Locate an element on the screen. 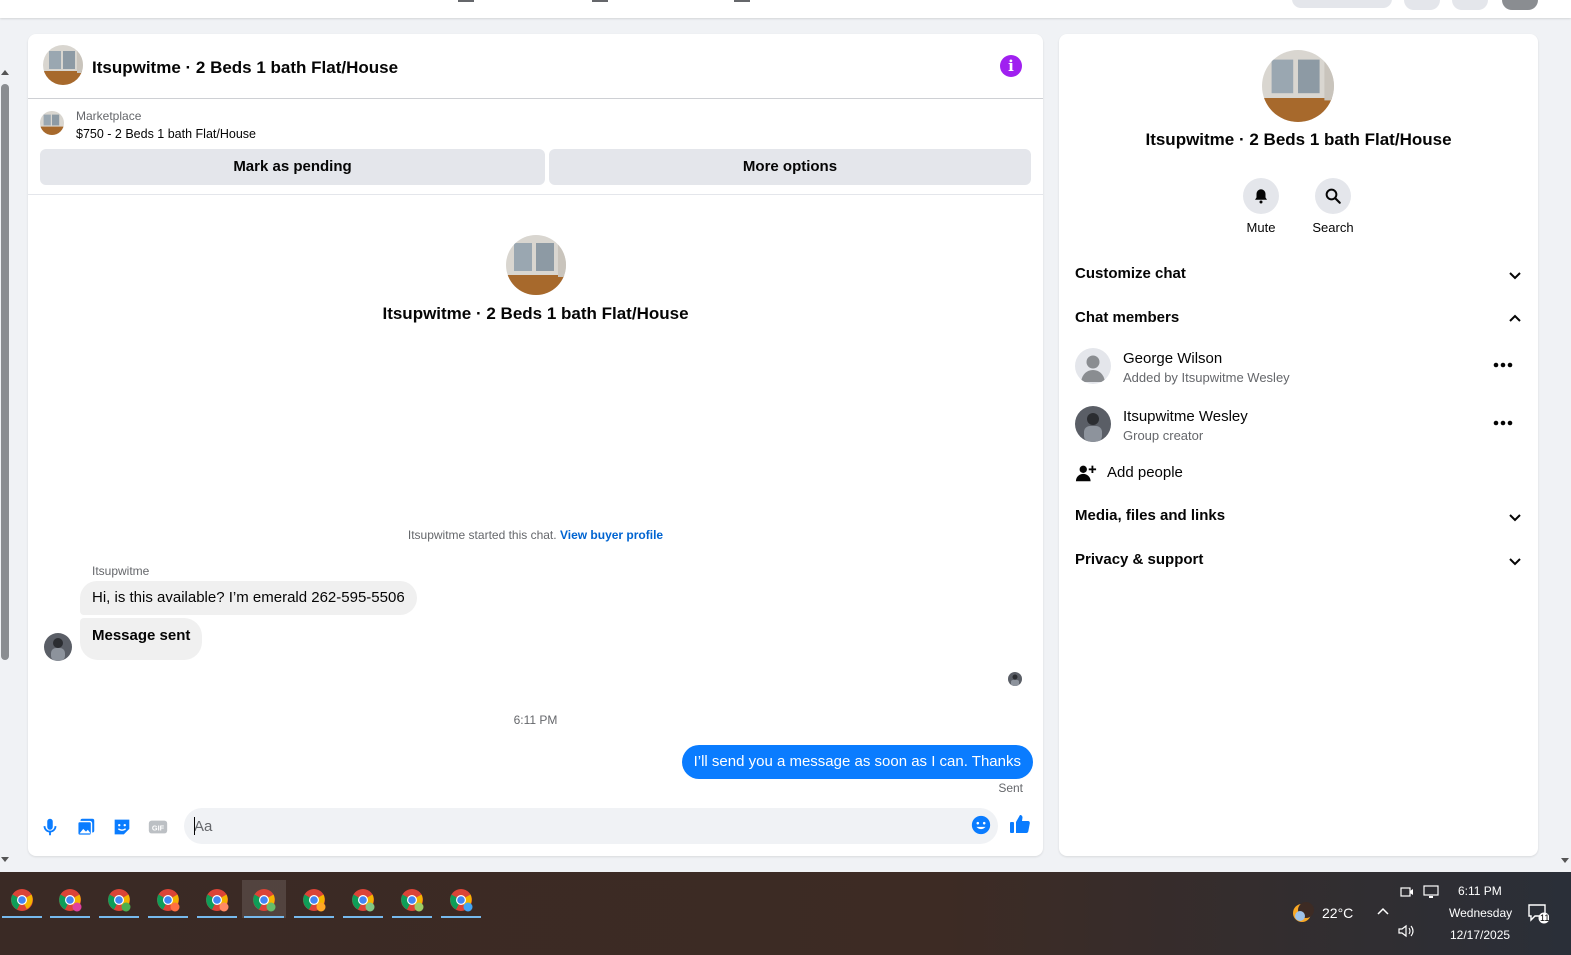 This screenshot has height=955, width=1571. details-title: Itsupwitme · 2 Beds 1 bath Flat/House is located at coordinates (1298, 139).